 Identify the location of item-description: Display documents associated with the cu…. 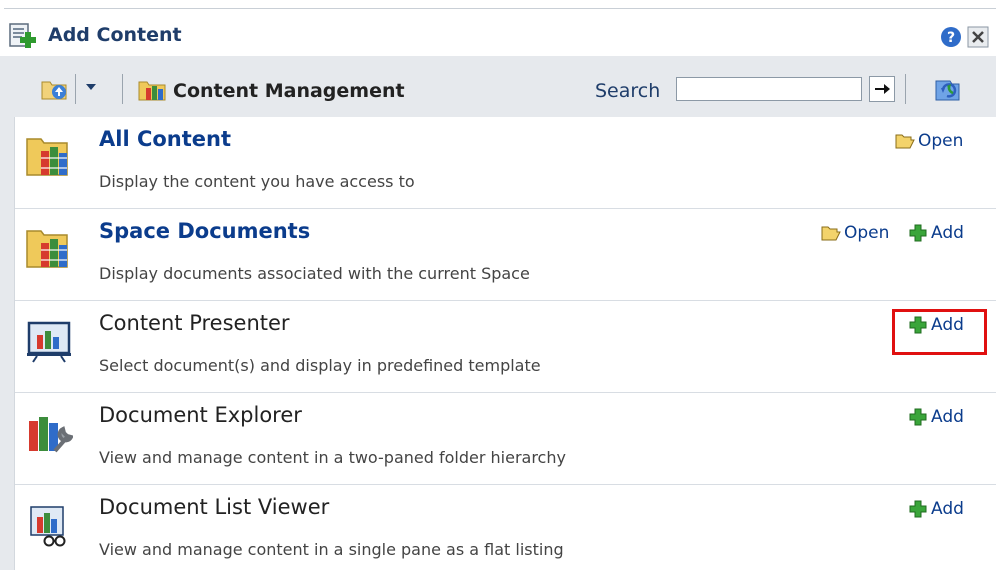
(314, 273).